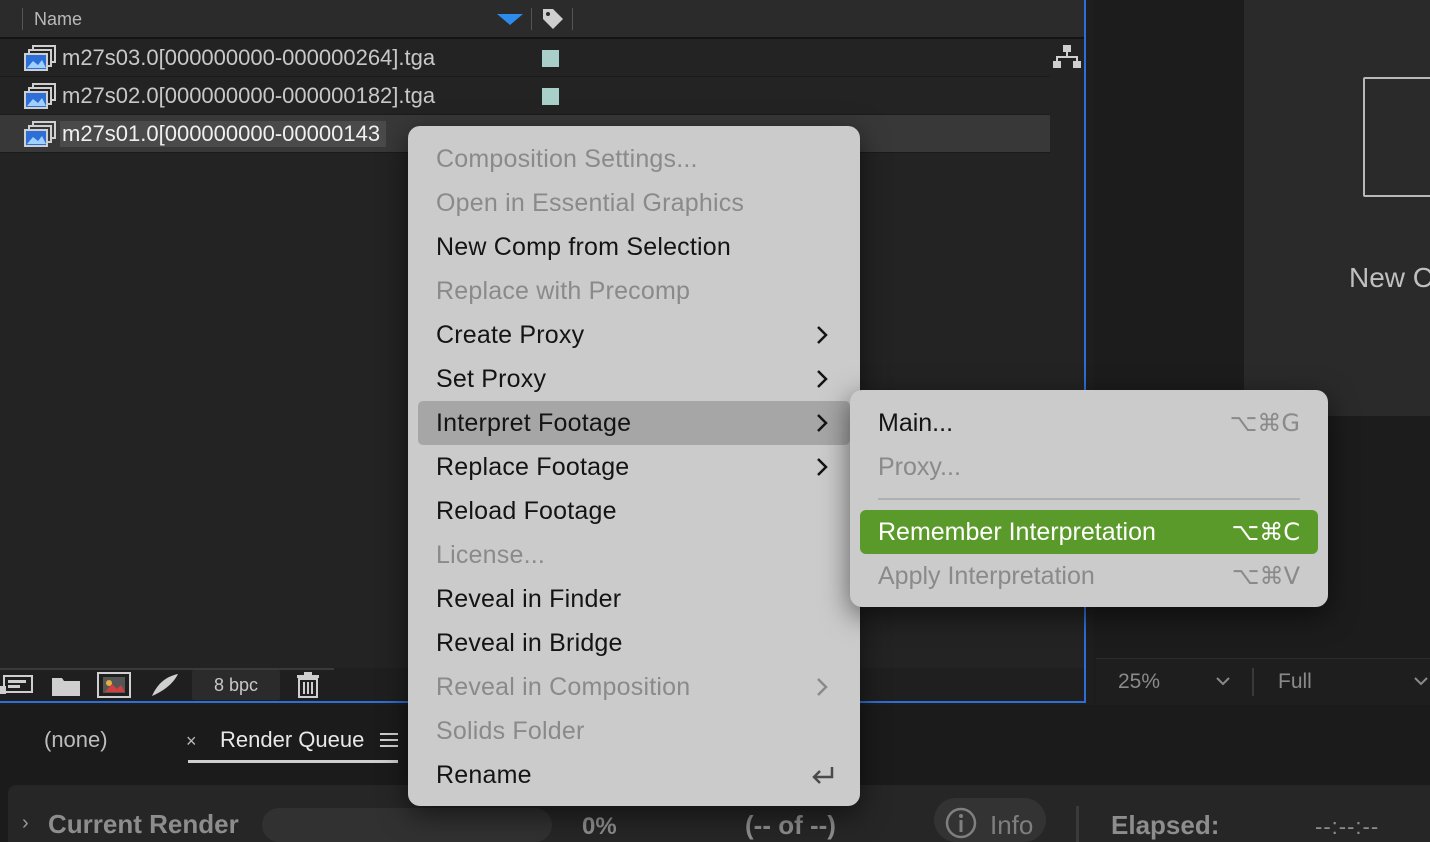  I want to click on new-folder-icon, so click(67, 685).